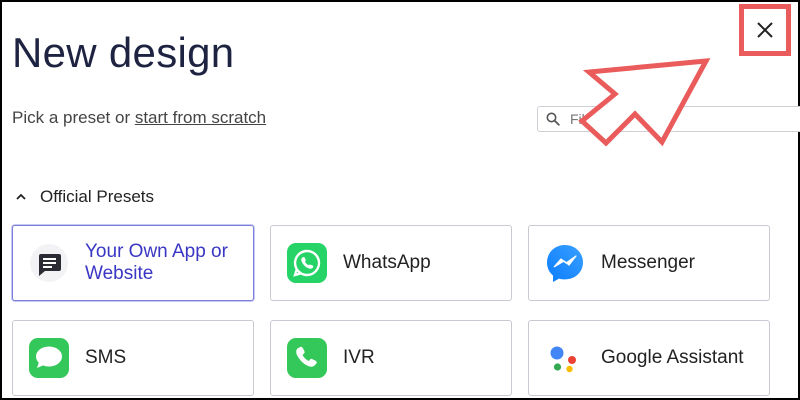  What do you see at coordinates (359, 358) in the screenshot?
I see `preset-label: IVR` at bounding box center [359, 358].